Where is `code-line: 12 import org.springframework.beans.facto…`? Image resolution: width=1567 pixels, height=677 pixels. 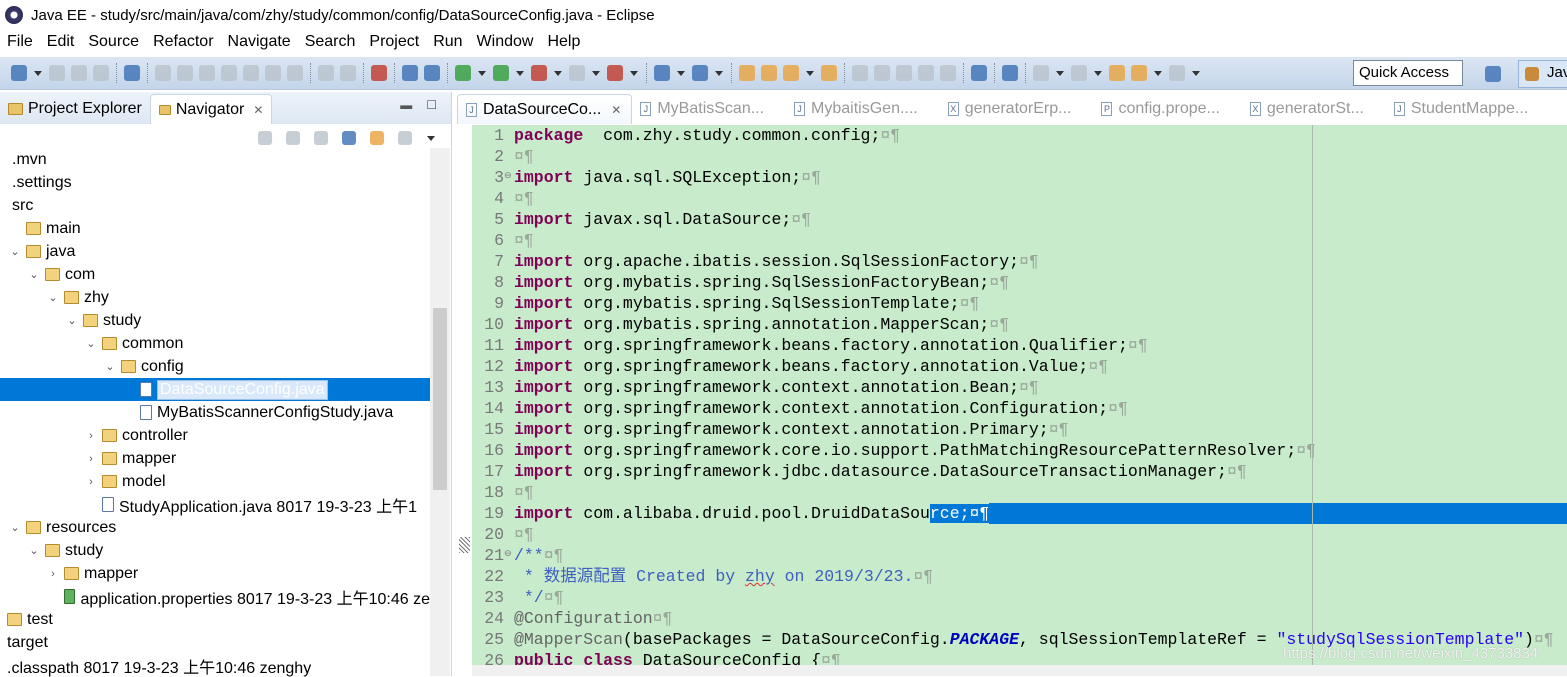 code-line: 12 import org.springframework.beans.facto… is located at coordinates (1019, 366).